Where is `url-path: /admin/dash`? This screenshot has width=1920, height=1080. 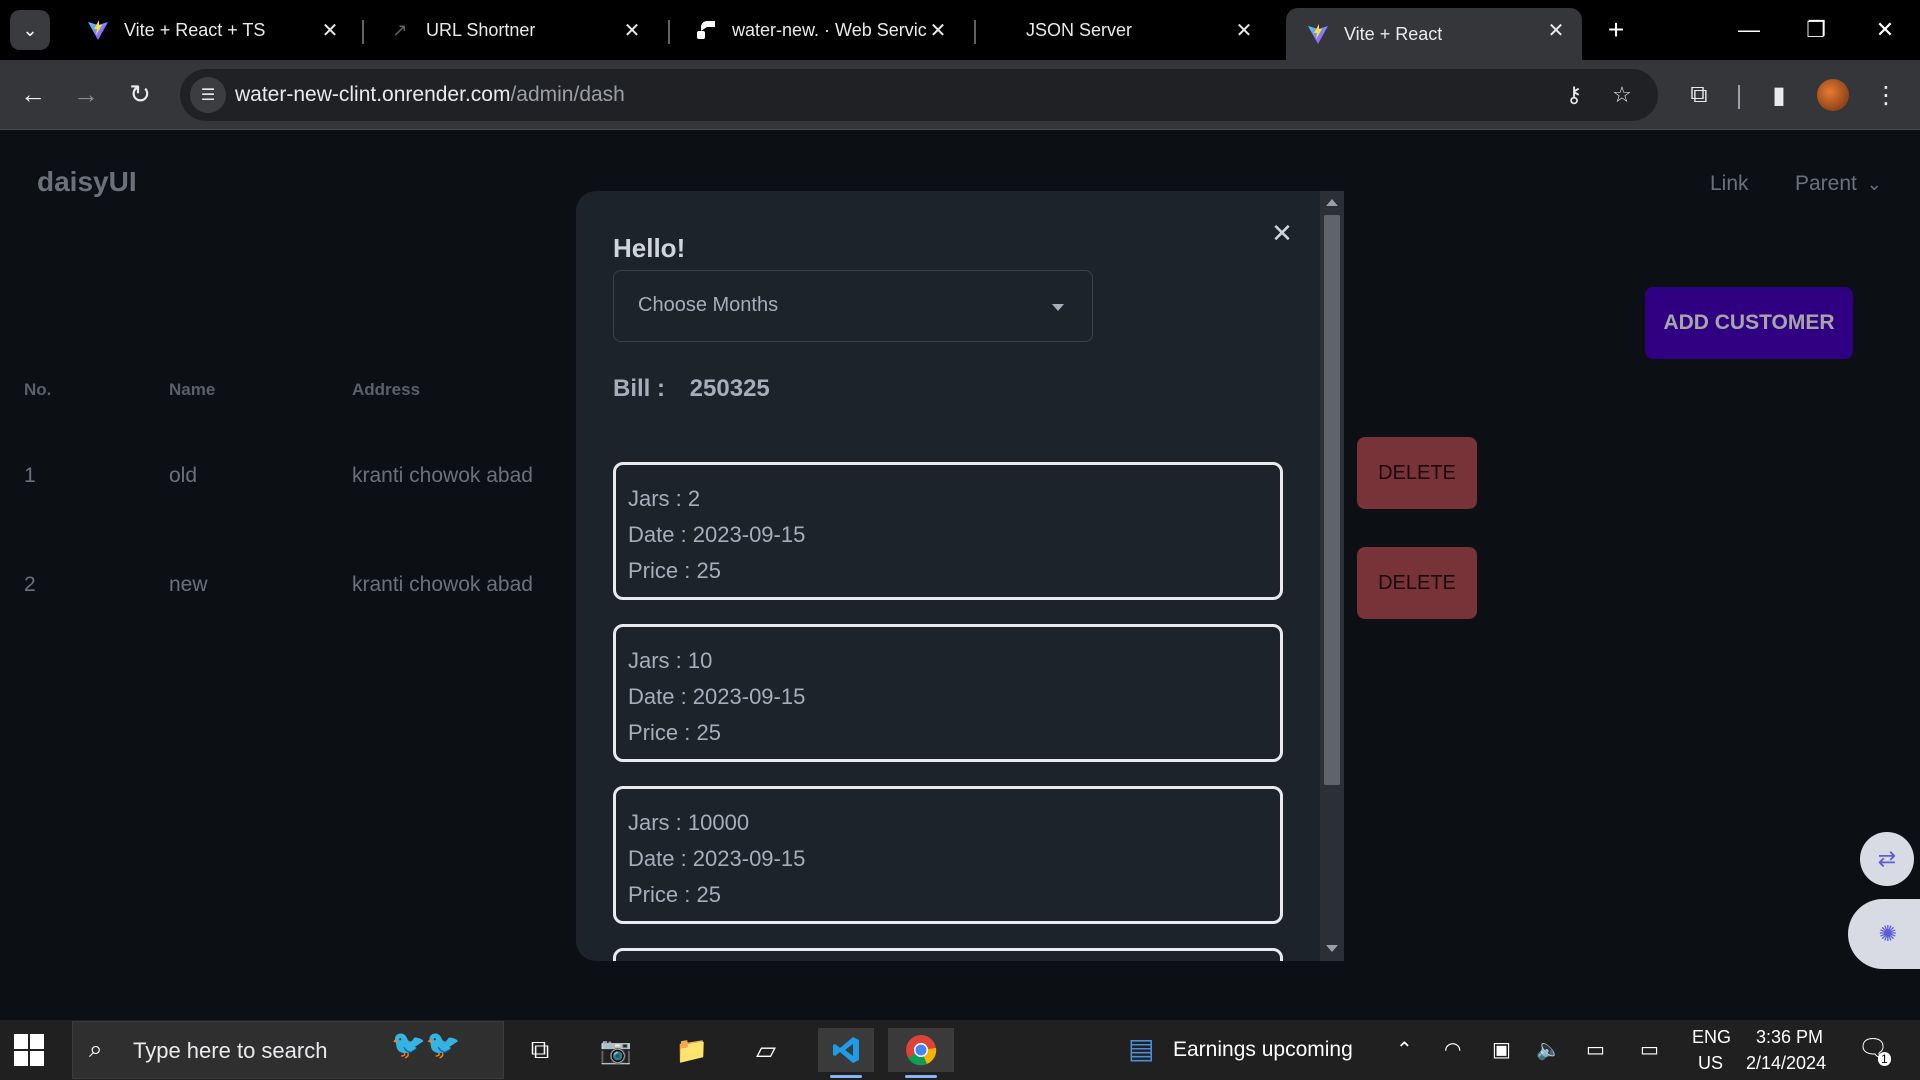
url-path: /admin/dash is located at coordinates (567, 94).